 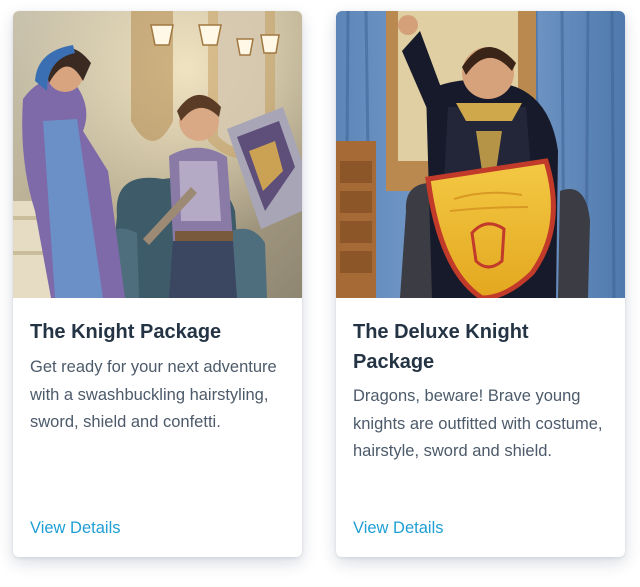 I want to click on package-title: The Deluxe Knight Package, so click(x=441, y=347).